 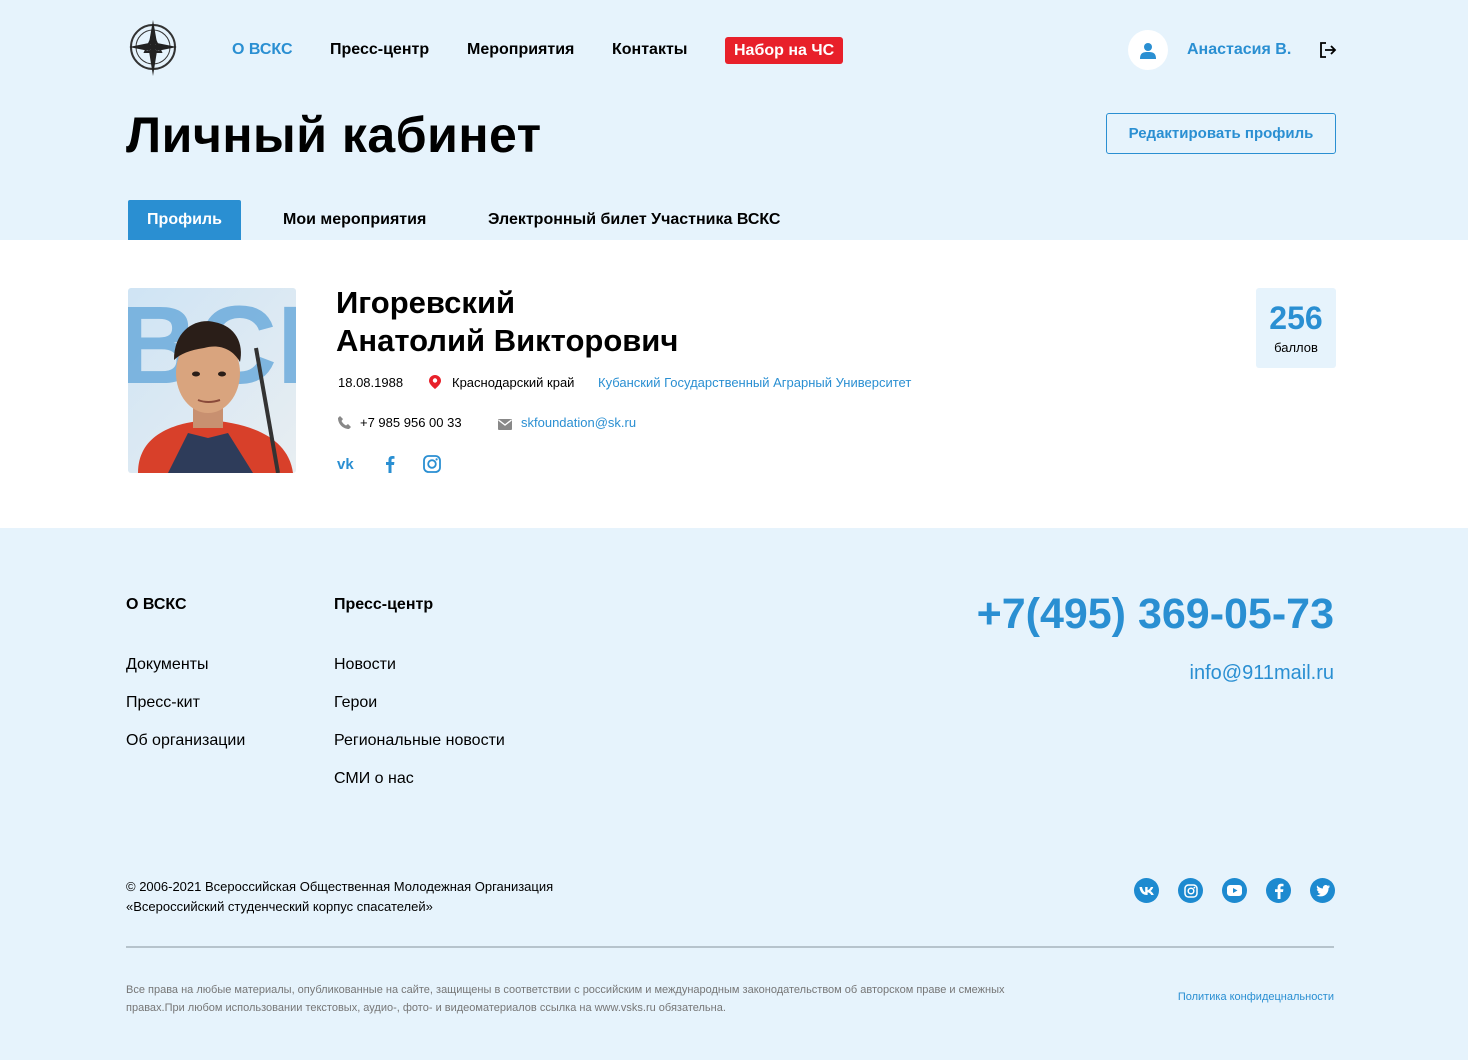 What do you see at coordinates (578, 422) in the screenshot?
I see `profile-email-link: skfoundation@sk.ru` at bounding box center [578, 422].